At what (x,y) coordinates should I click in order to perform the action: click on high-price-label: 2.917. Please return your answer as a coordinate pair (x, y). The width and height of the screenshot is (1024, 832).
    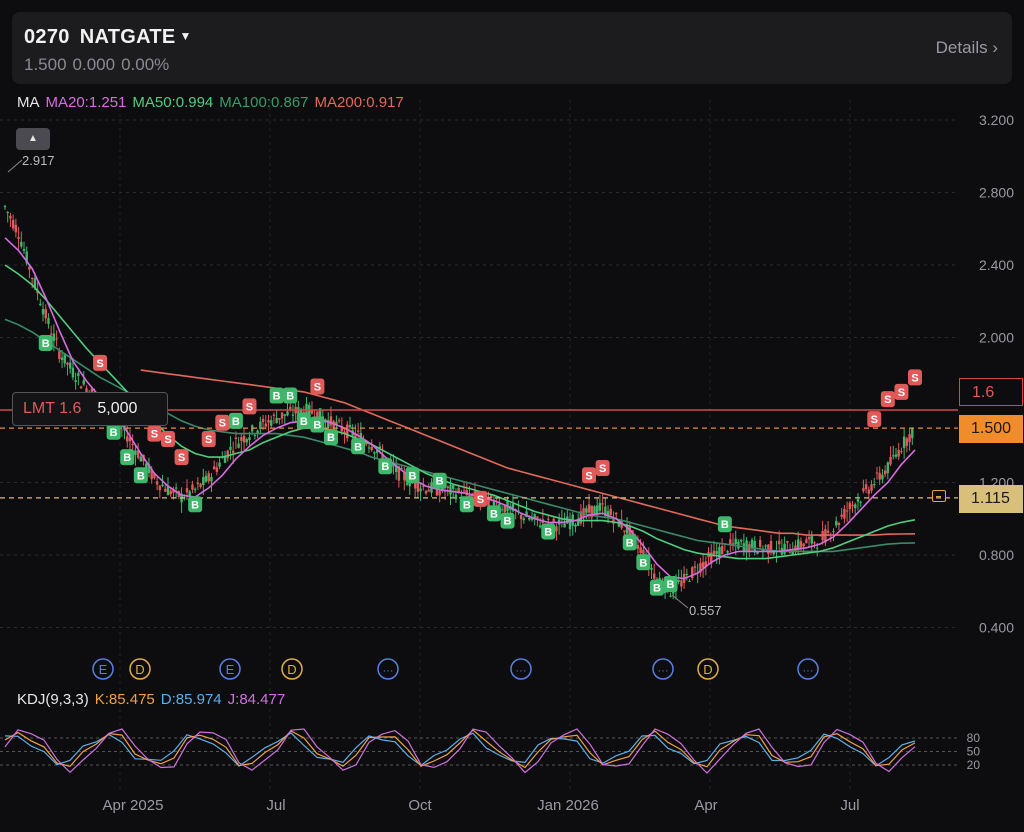
    Looking at the image, I should click on (38, 160).